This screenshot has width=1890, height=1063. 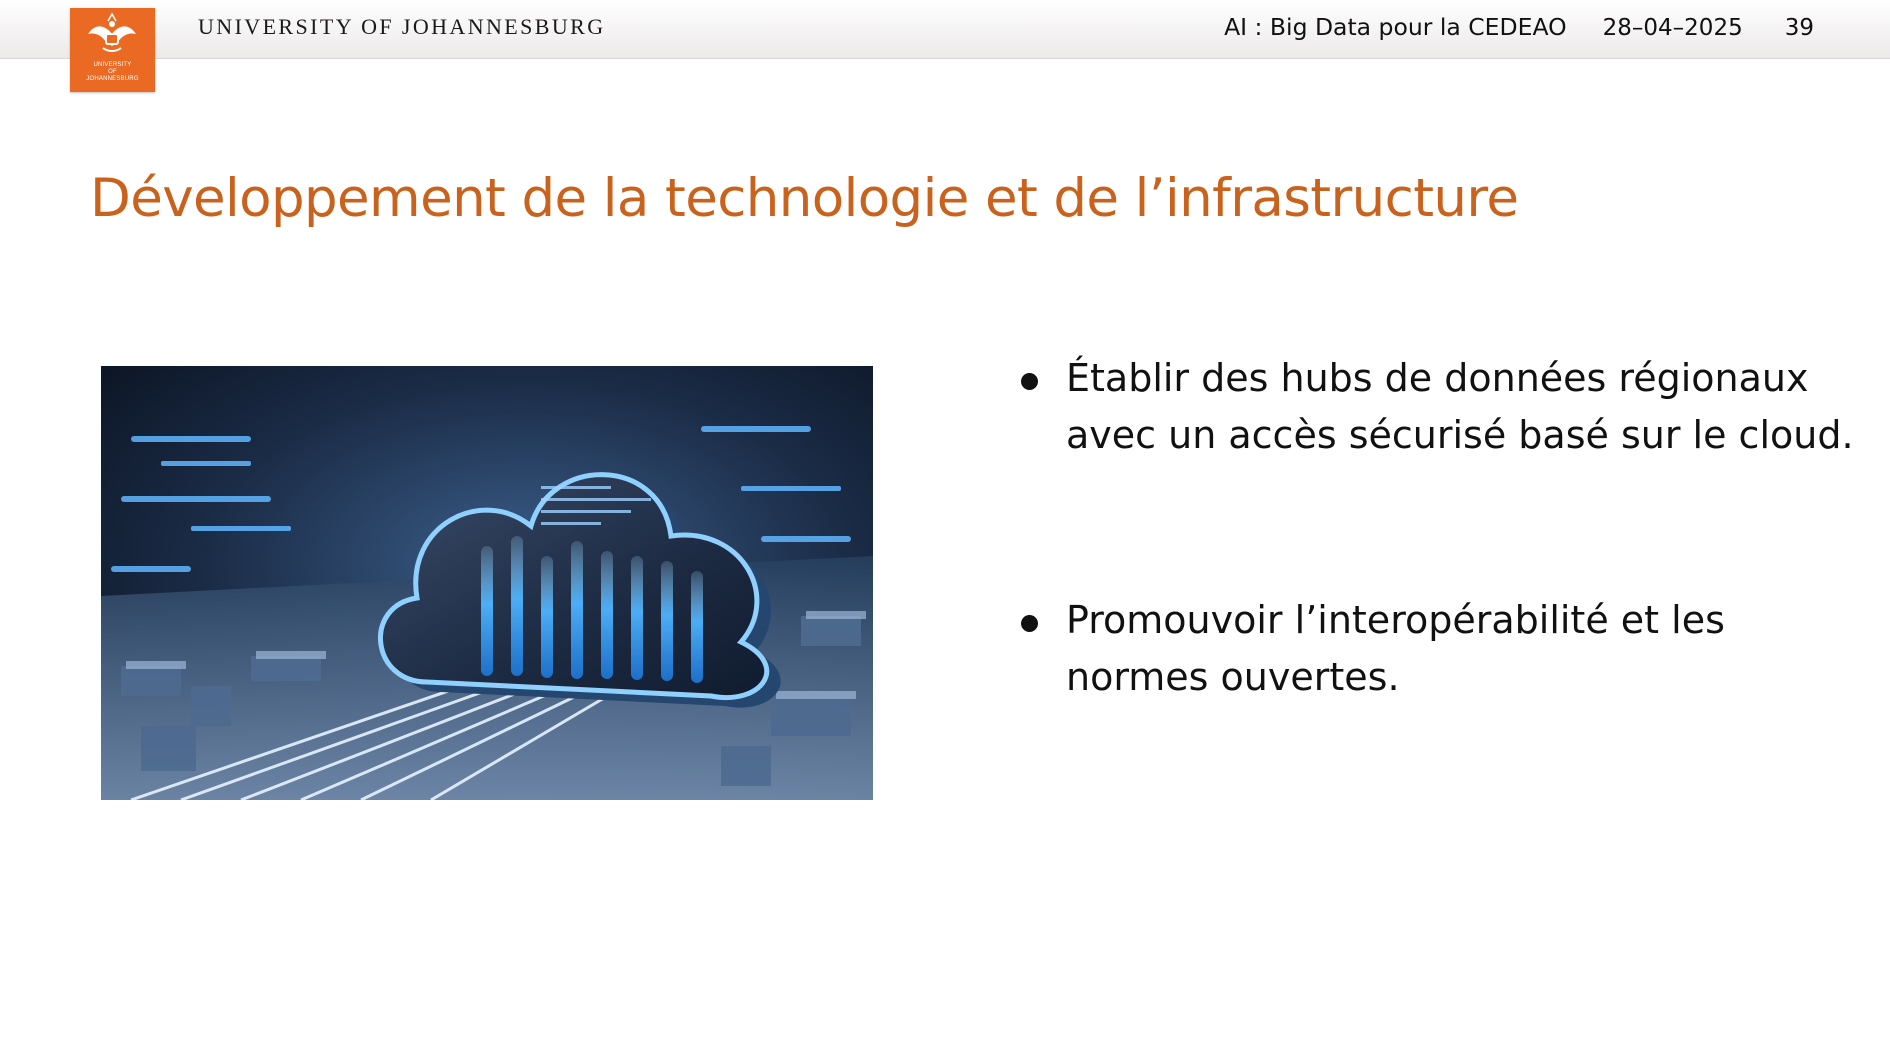 What do you see at coordinates (402, 26) in the screenshot?
I see `university-name: UNIVERSITY OF JOHANNESBURG` at bounding box center [402, 26].